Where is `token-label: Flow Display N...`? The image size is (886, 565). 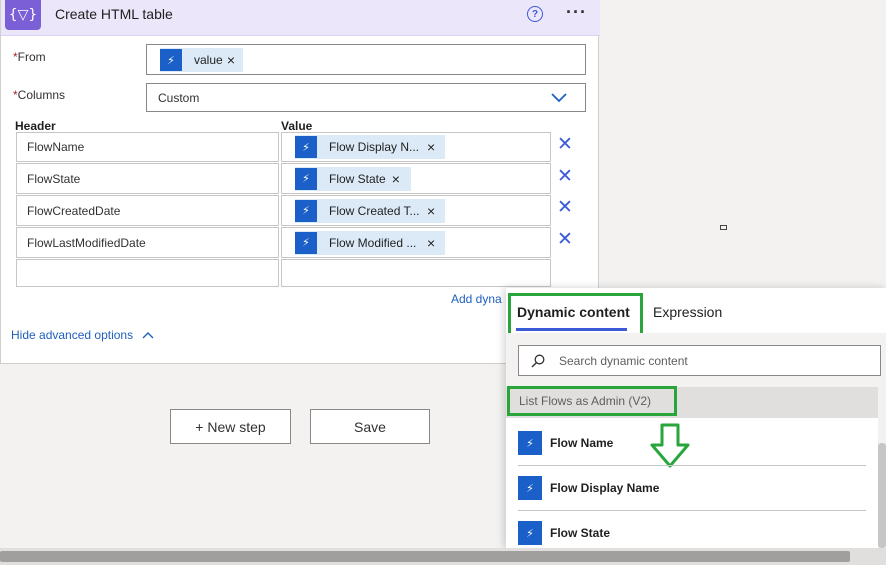
token-label: Flow Display N... is located at coordinates (374, 147).